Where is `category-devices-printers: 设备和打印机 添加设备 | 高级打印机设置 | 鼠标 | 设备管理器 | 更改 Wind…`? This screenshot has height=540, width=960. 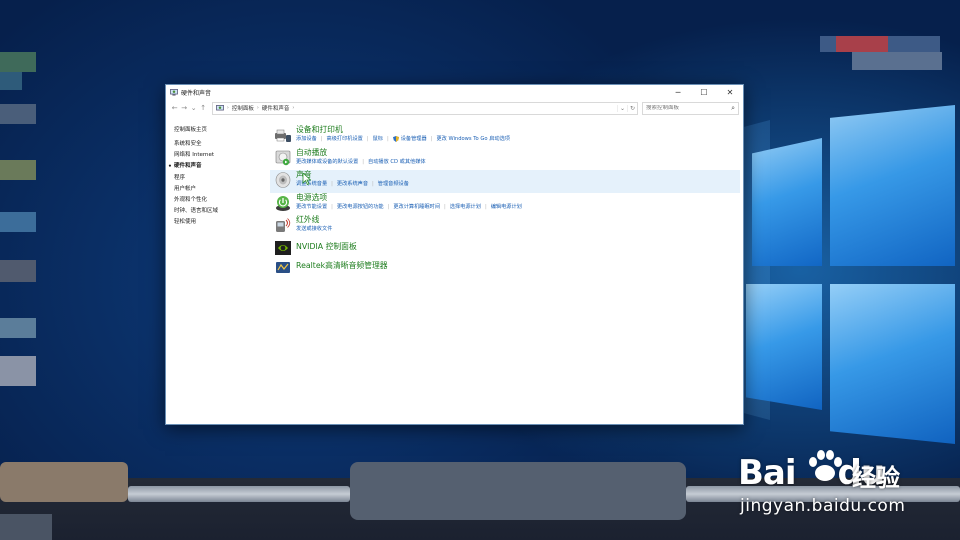
category-devices-printers: 设备和打印机 添加设备 | 高级打印机设置 | 鼠标 | 设备管理器 | 更改 Wind… is located at coordinates (508, 136).